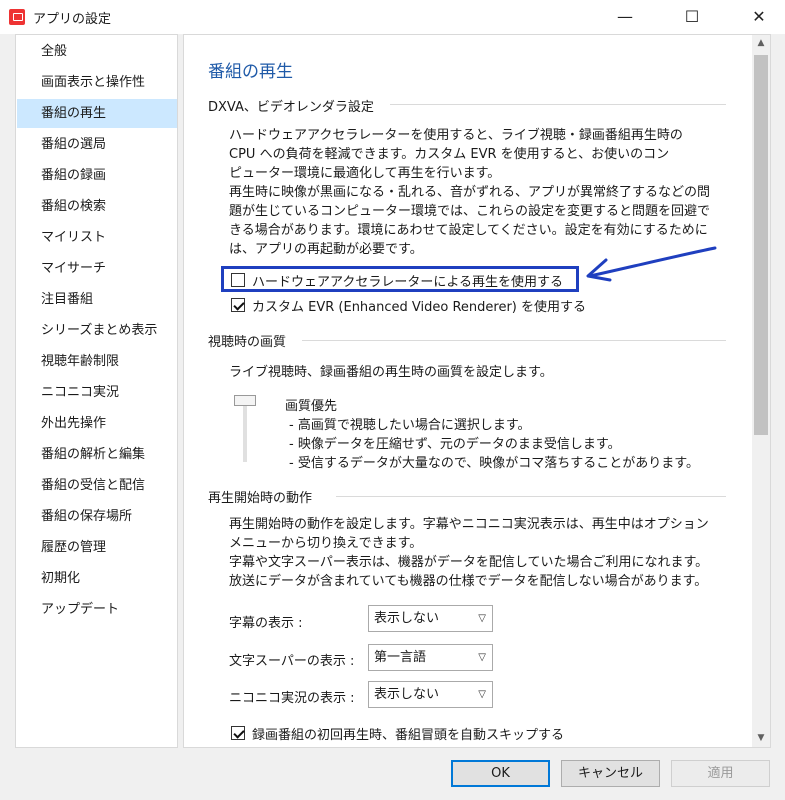 The image size is (785, 800). I want to click on sidebar-item-display: 画面表示と操作性, so click(97, 82).